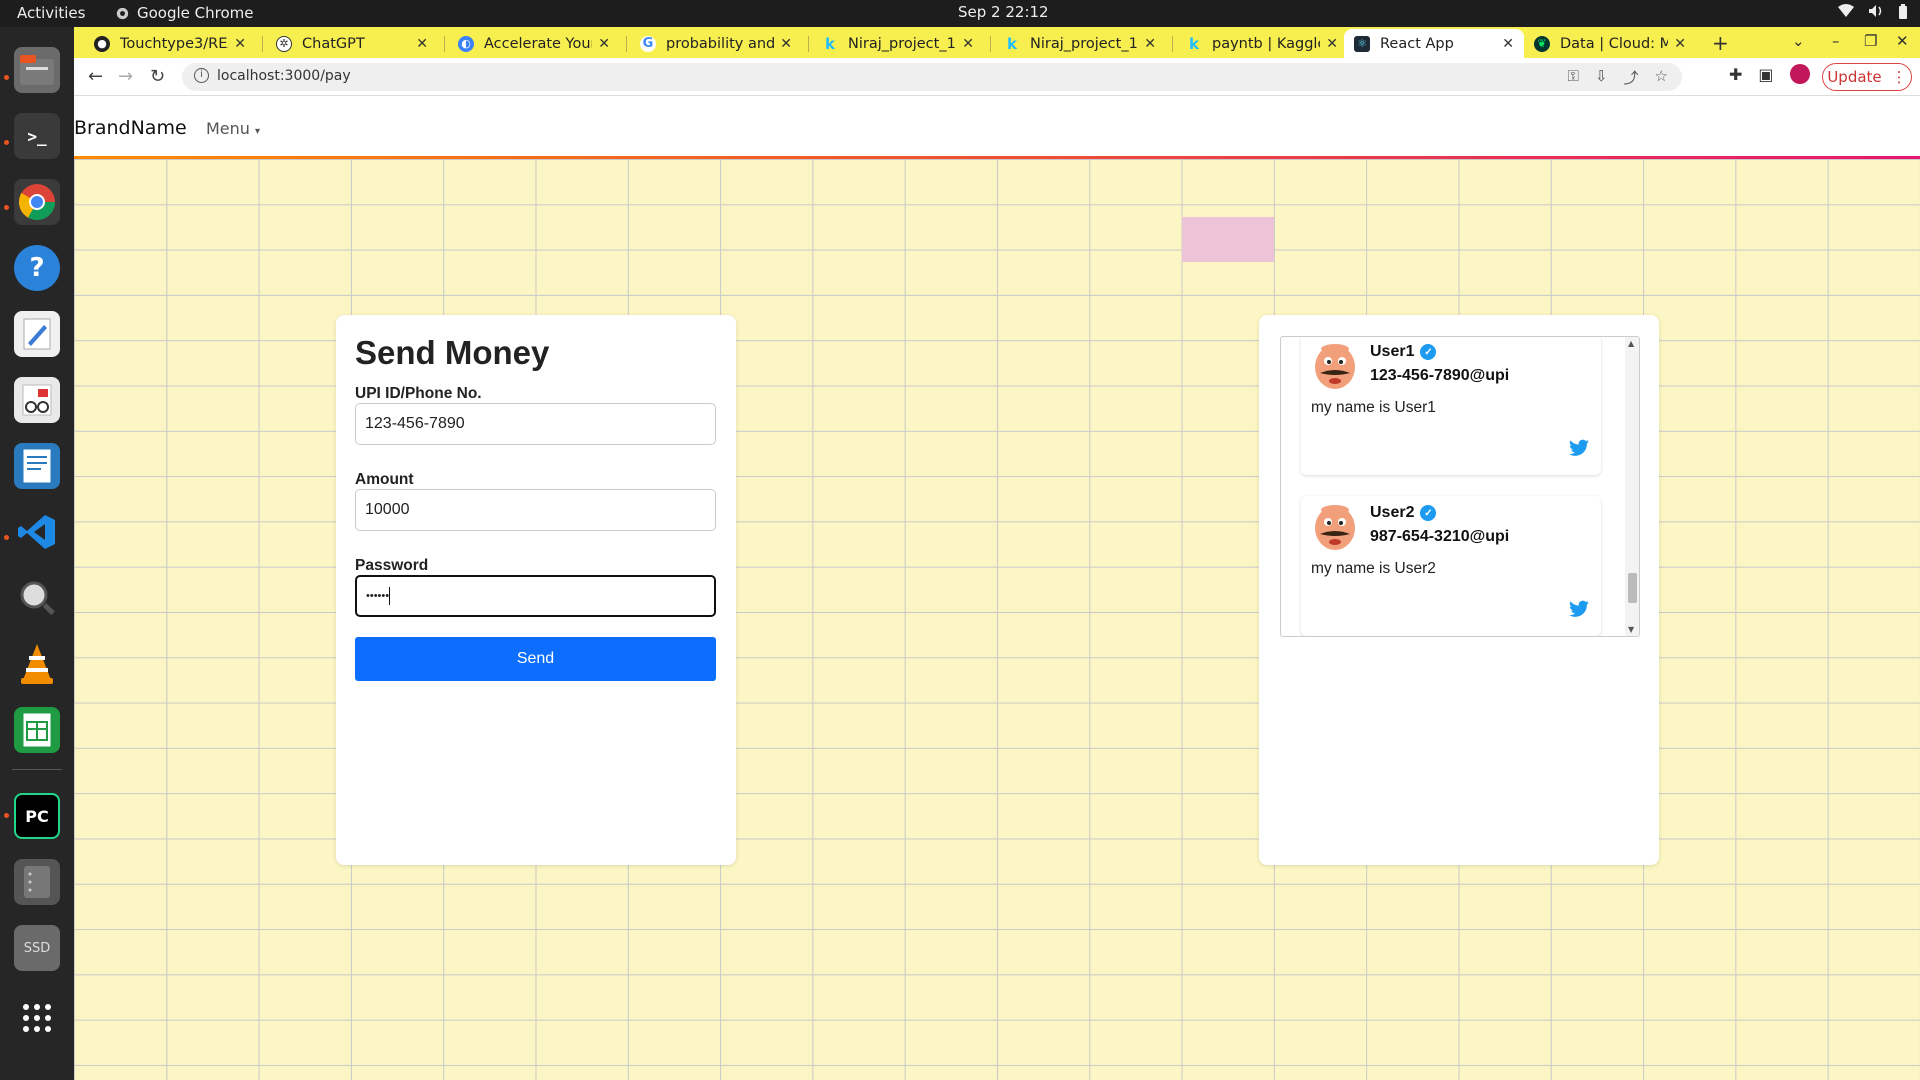  Describe the element at coordinates (1003, 12) in the screenshot. I see `clock: Sep 2 22:12` at that location.